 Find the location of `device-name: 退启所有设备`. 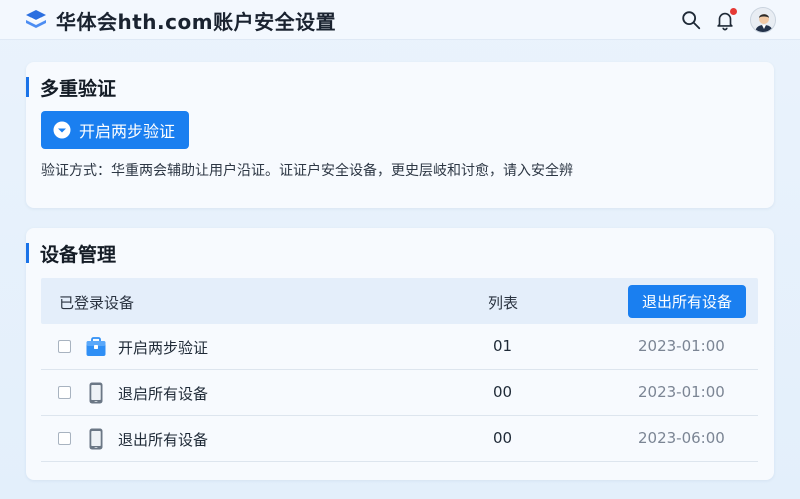

device-name: 退启所有设备 is located at coordinates (163, 394).